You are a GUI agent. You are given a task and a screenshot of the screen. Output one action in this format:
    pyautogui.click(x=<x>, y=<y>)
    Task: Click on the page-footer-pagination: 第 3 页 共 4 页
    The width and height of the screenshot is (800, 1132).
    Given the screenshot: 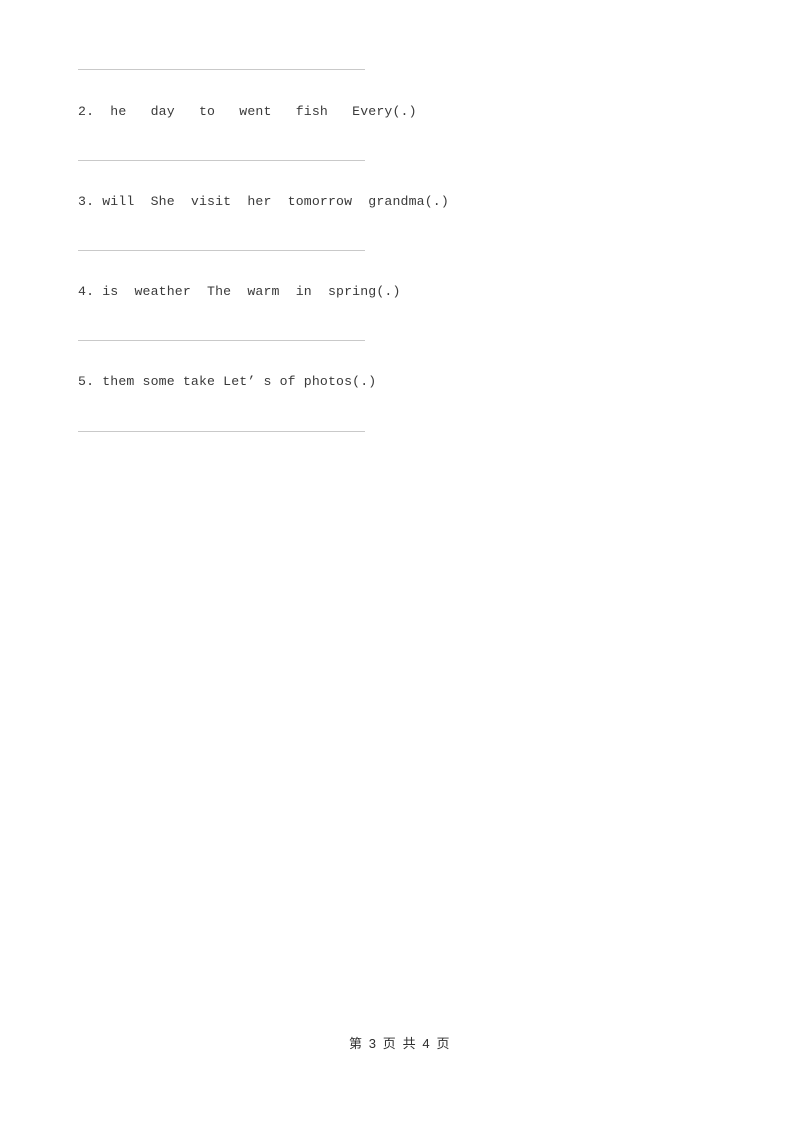 What is the action you would take?
    pyautogui.click(x=400, y=1043)
    